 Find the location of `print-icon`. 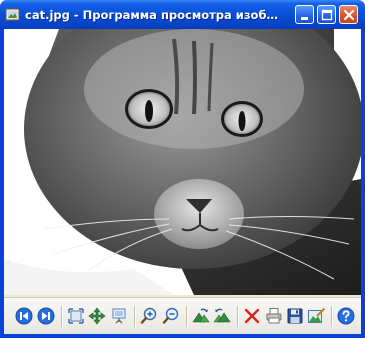

print-icon is located at coordinates (274, 316).